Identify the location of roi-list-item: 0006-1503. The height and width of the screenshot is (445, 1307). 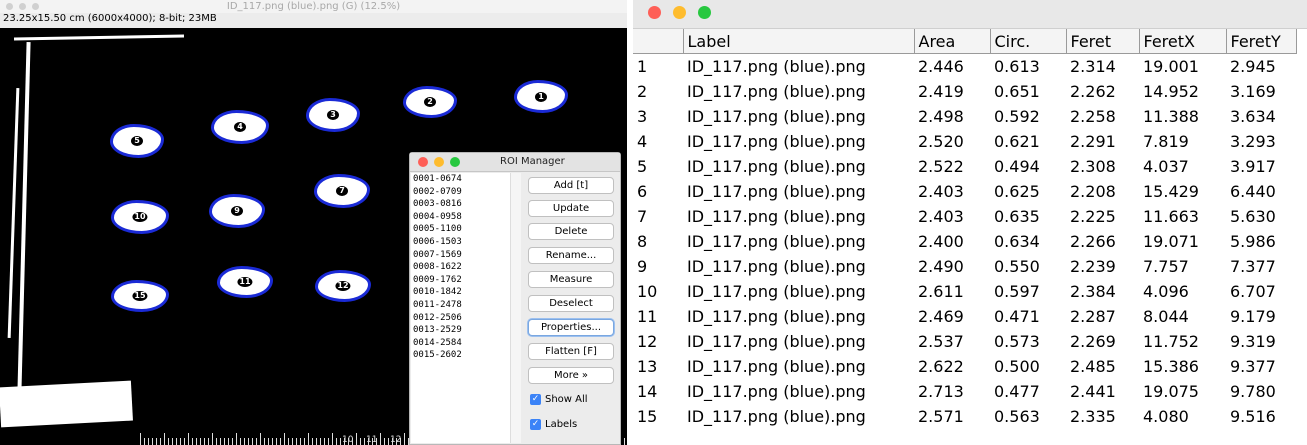
(464, 242).